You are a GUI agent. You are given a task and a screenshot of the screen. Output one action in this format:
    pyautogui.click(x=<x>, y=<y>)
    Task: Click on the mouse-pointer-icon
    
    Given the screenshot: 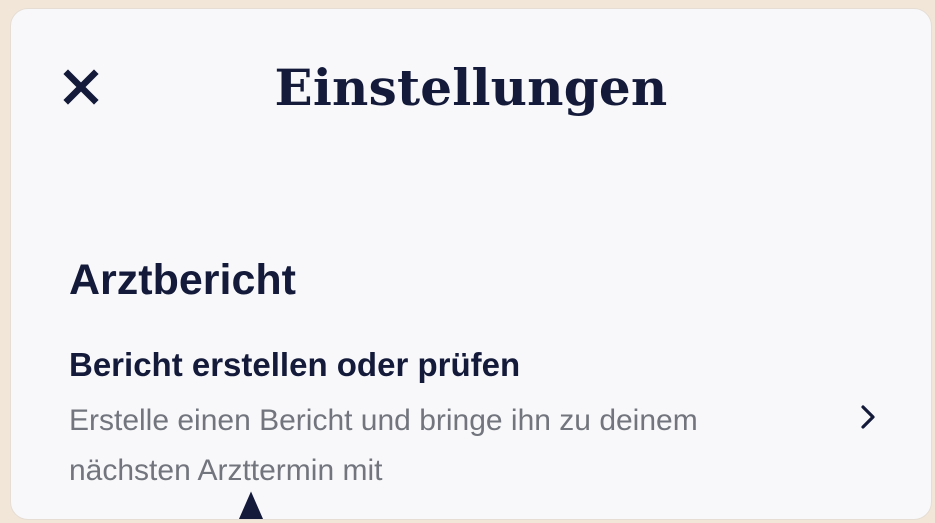 What is the action you would take?
    pyautogui.click(x=251, y=502)
    